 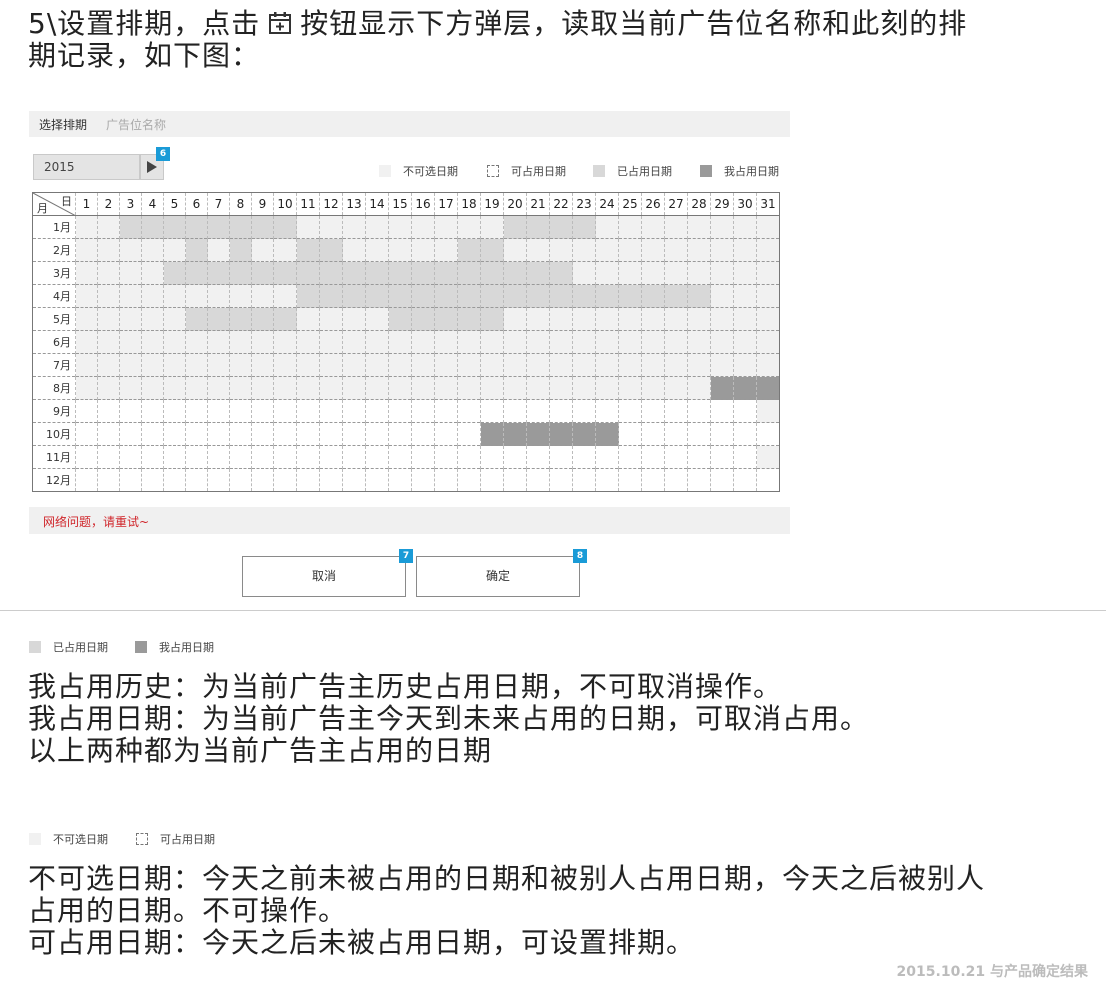 What do you see at coordinates (324, 576) in the screenshot?
I see `cancel-button: 取消` at bounding box center [324, 576].